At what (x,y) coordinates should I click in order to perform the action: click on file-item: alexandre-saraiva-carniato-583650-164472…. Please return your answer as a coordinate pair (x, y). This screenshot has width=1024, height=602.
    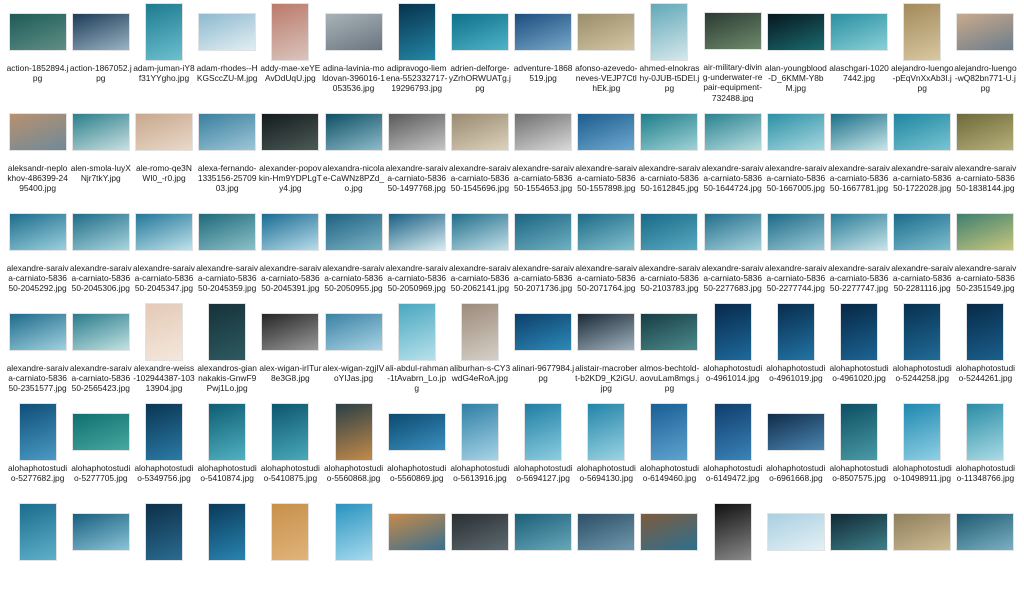
    Looking at the image, I should click on (732, 152).